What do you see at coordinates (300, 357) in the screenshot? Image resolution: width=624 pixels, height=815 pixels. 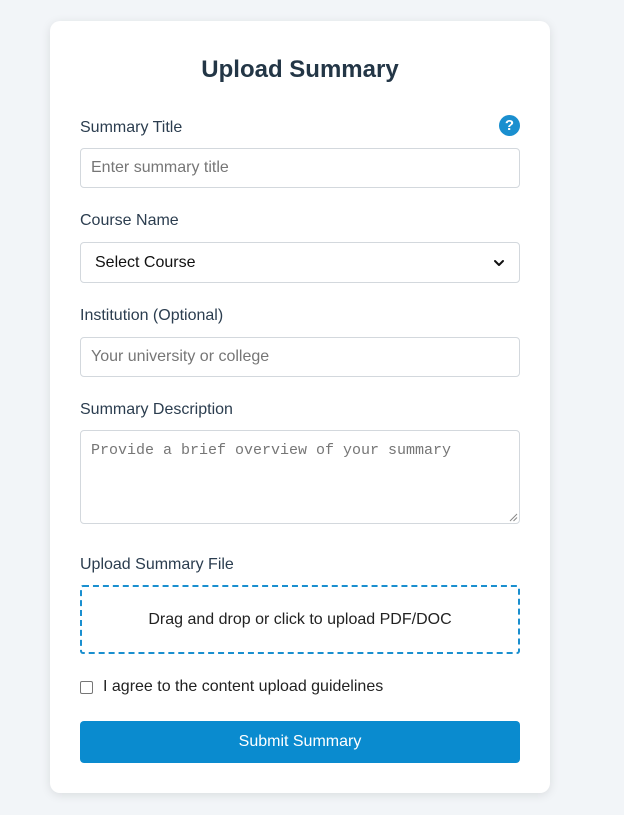 I see `institution-input` at bounding box center [300, 357].